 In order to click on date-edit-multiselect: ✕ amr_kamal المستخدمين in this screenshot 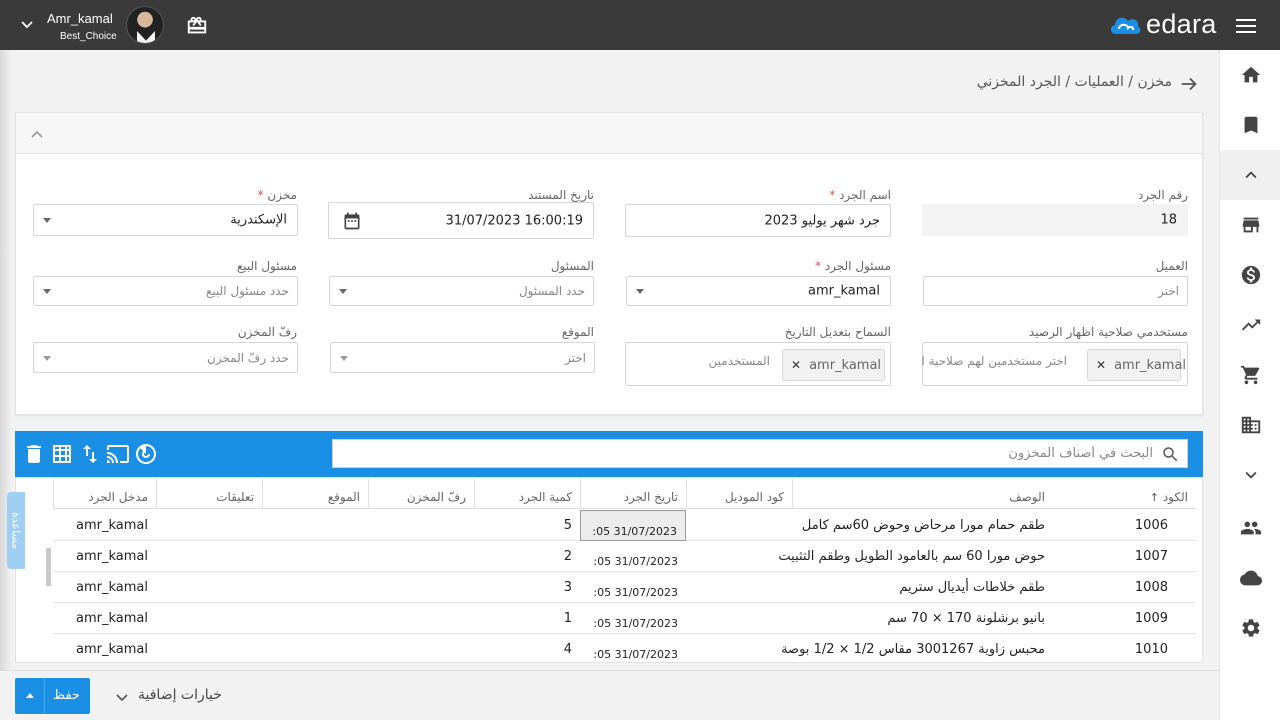, I will do `click(758, 364)`.